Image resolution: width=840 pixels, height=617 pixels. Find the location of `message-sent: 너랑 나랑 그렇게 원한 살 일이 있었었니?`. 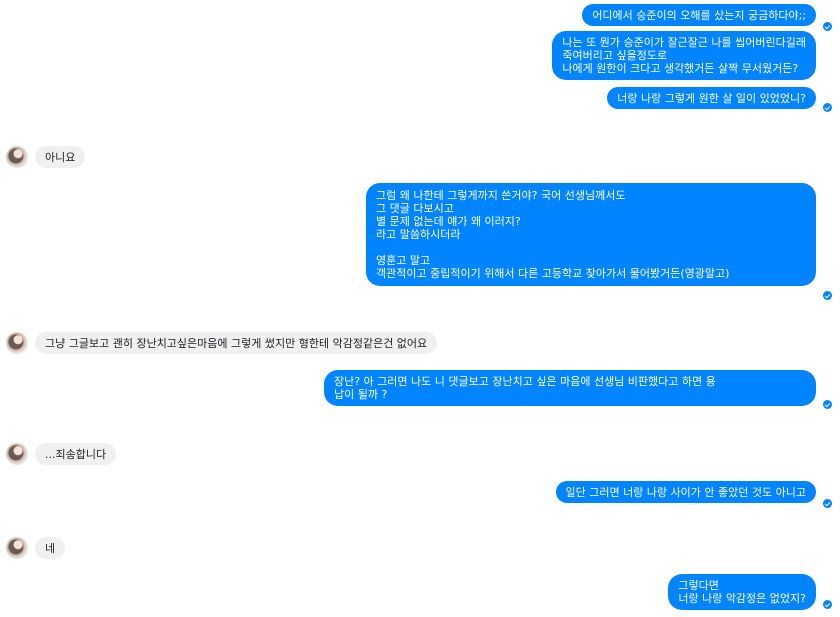

message-sent: 너랑 나랑 그렇게 원한 살 일이 있었었니? is located at coordinates (711, 98).